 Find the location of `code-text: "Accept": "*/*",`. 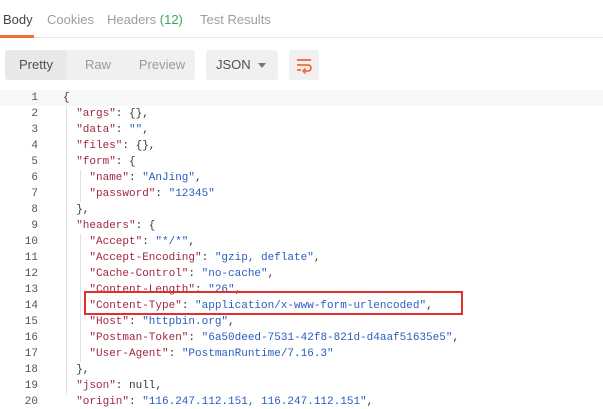

code-text: "Accept": "*/*", is located at coordinates (142, 242).